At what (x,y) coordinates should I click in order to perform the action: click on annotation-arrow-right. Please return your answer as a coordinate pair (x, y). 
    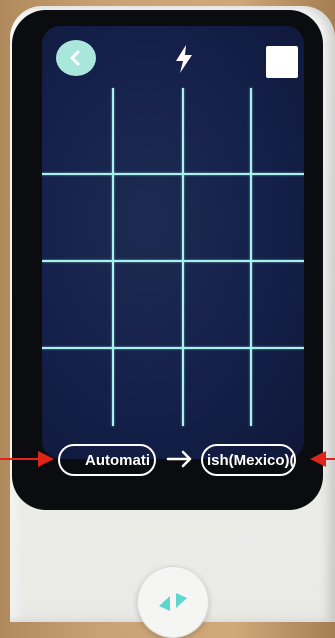
    Looking at the image, I should click on (322, 459).